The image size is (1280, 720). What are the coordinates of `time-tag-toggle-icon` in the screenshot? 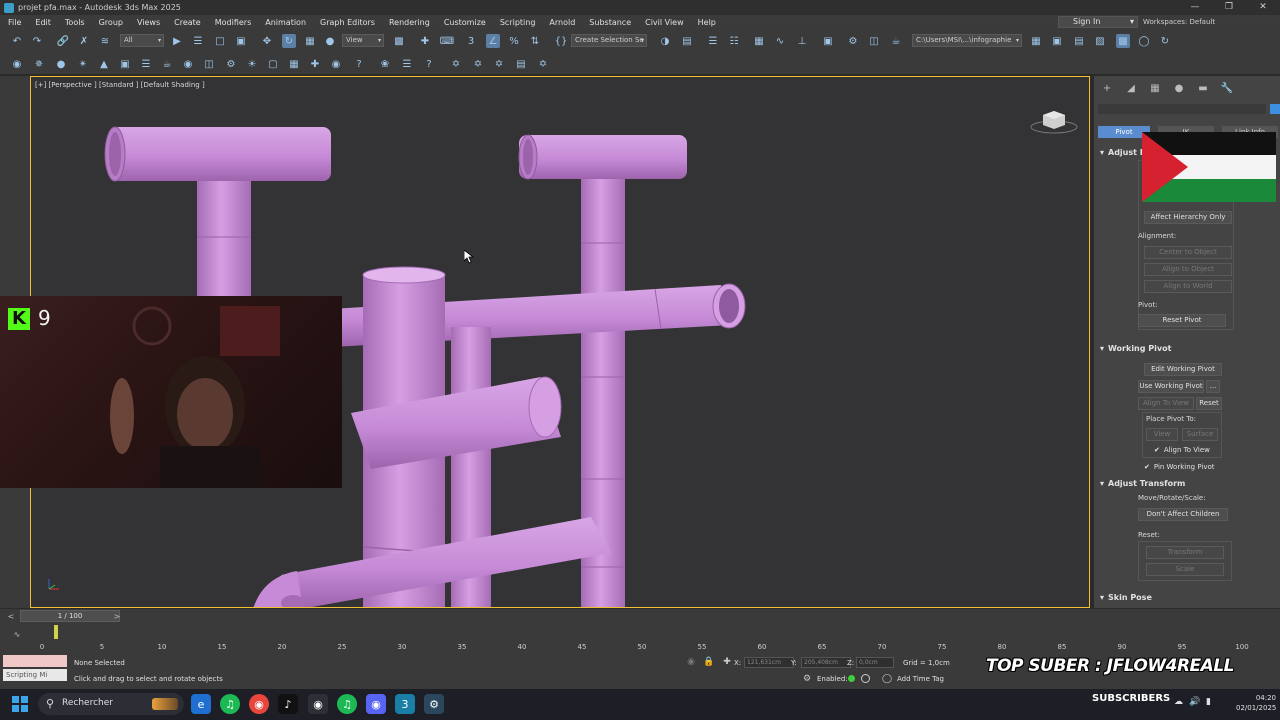 It's located at (865, 678).